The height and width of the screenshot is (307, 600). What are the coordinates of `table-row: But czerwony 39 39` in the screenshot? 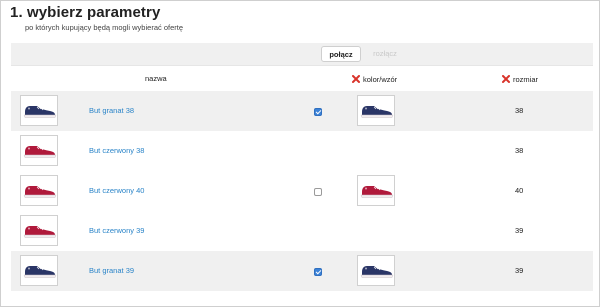 It's located at (302, 231).